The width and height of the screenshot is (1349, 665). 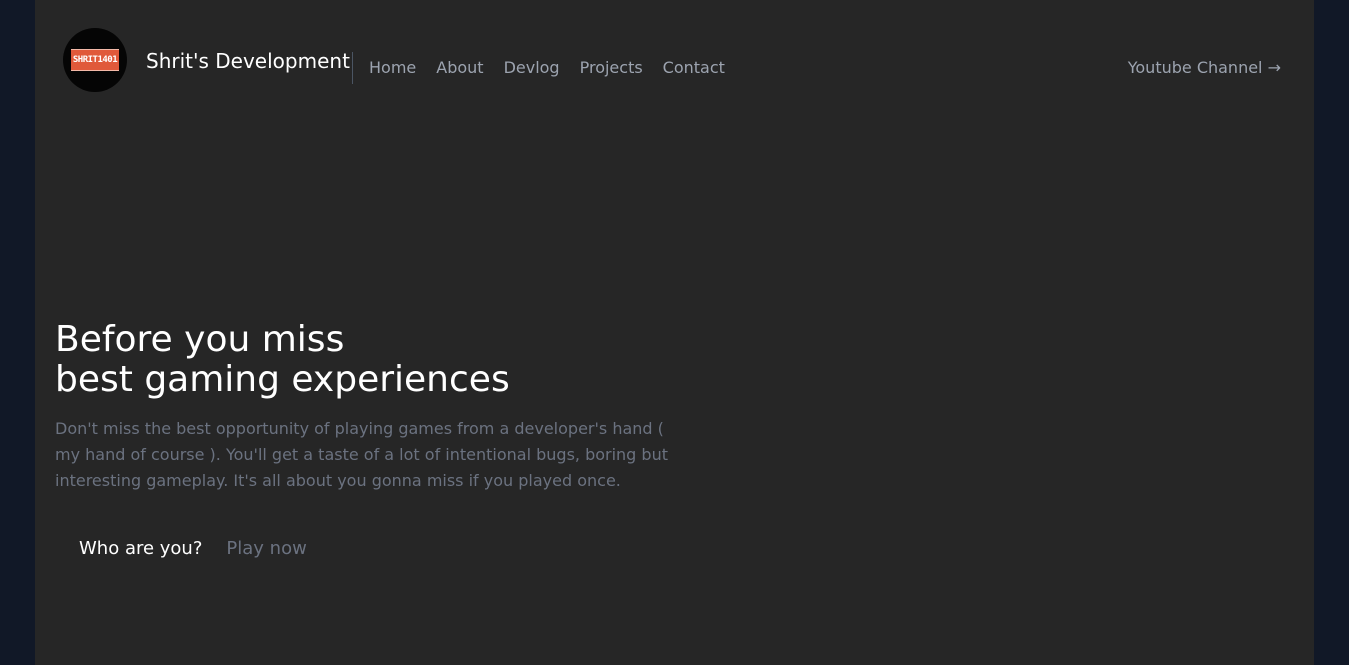 What do you see at coordinates (352, 68) in the screenshot?
I see `nav-divider` at bounding box center [352, 68].